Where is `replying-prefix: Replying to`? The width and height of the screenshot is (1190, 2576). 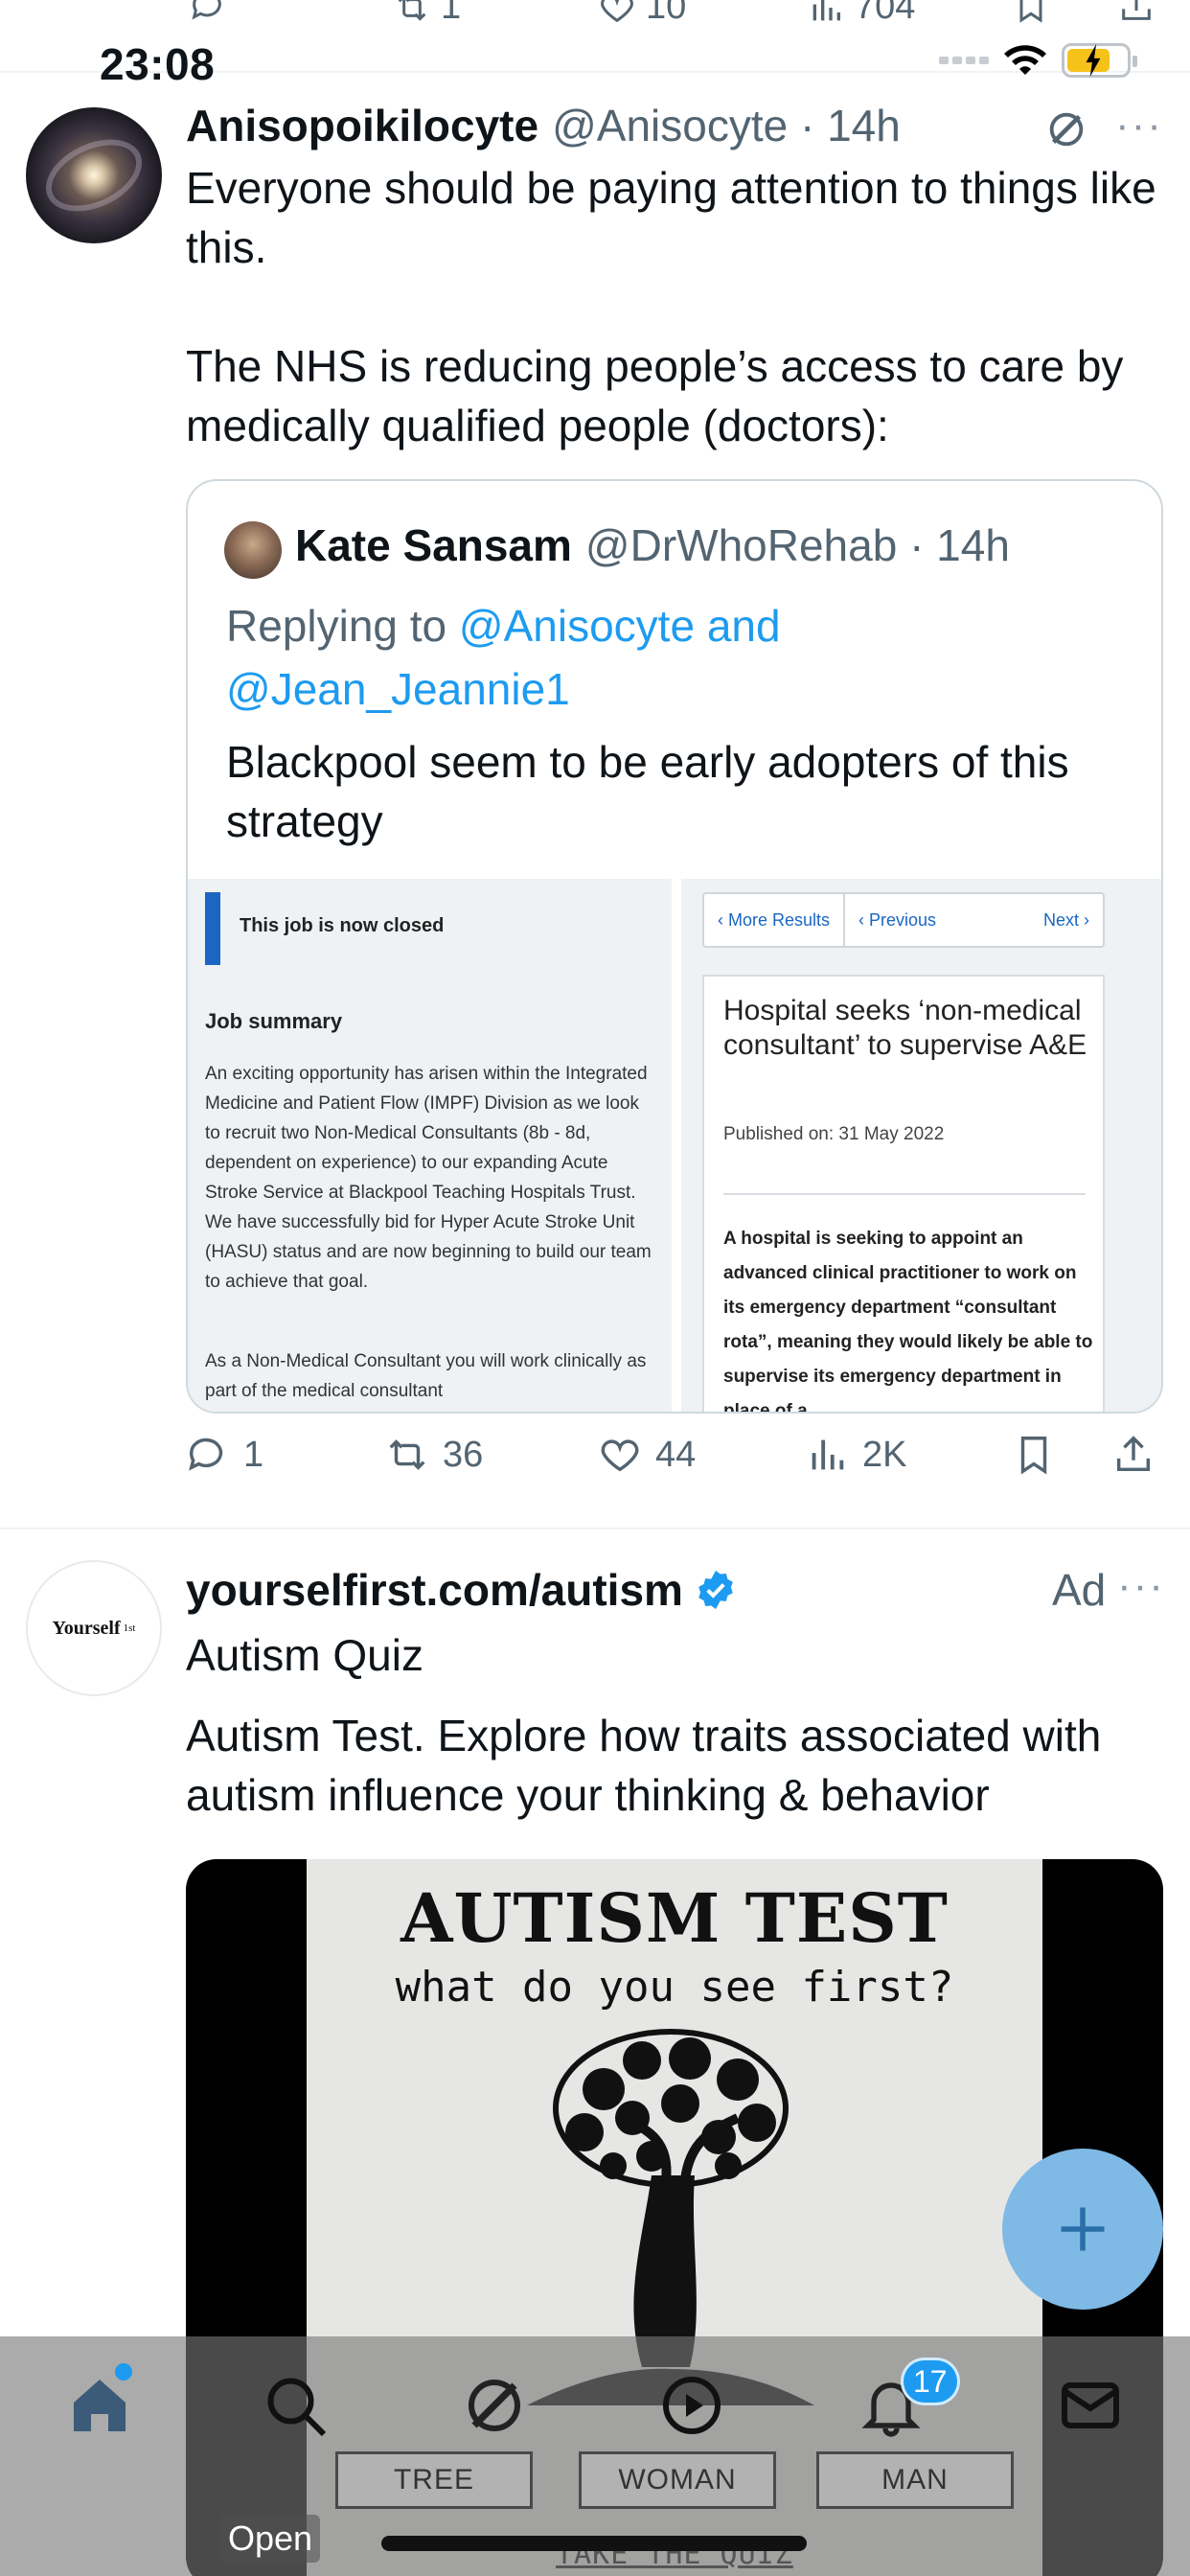
replying-prefix: Replying to is located at coordinates (342, 626).